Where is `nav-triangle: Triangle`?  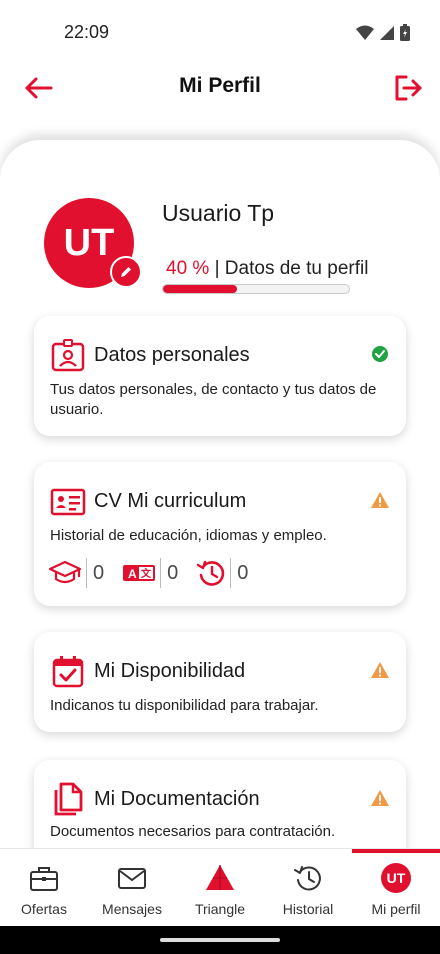 nav-triangle: Triangle is located at coordinates (220, 888).